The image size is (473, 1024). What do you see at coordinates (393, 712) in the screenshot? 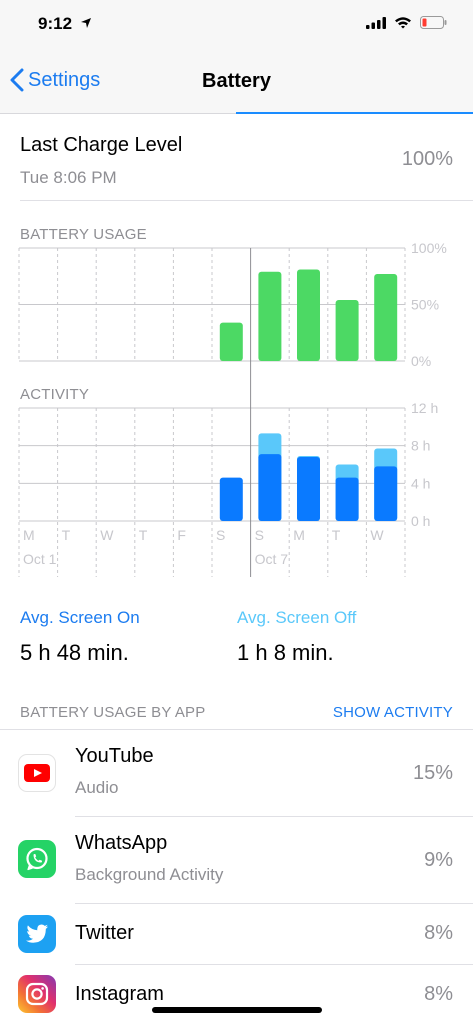
I see `show-activity-button: SHOW ACTIVITY` at bounding box center [393, 712].